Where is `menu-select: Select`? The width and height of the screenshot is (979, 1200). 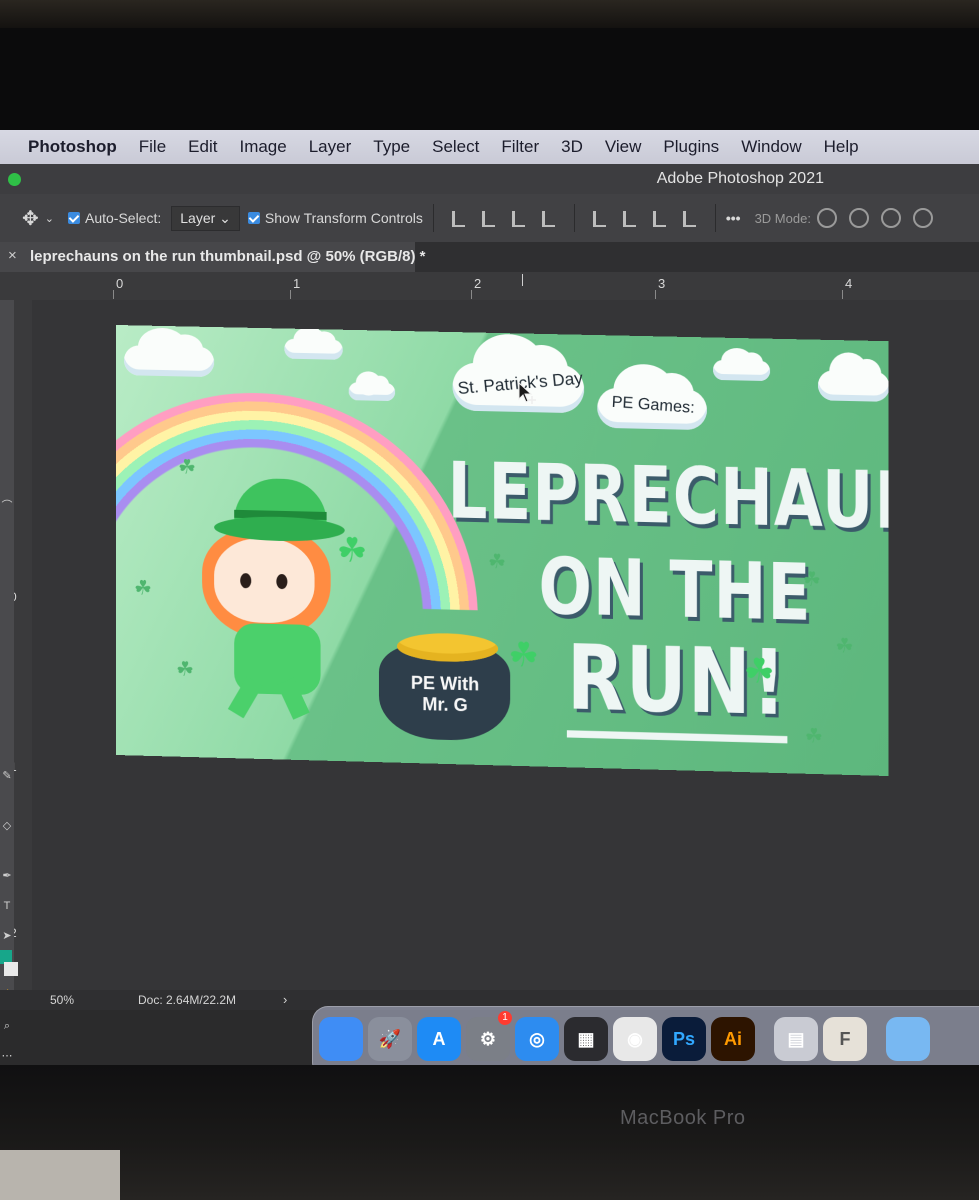
menu-select: Select is located at coordinates (455, 147).